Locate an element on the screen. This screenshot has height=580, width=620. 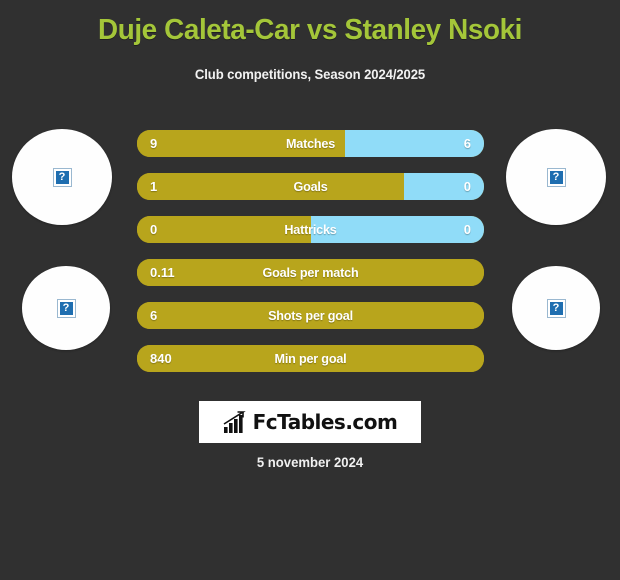
stat-label: Matches is located at coordinates (310, 143).